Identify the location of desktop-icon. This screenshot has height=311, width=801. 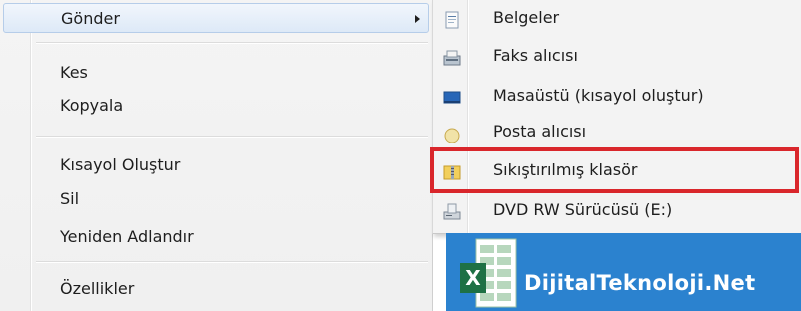
(452, 96).